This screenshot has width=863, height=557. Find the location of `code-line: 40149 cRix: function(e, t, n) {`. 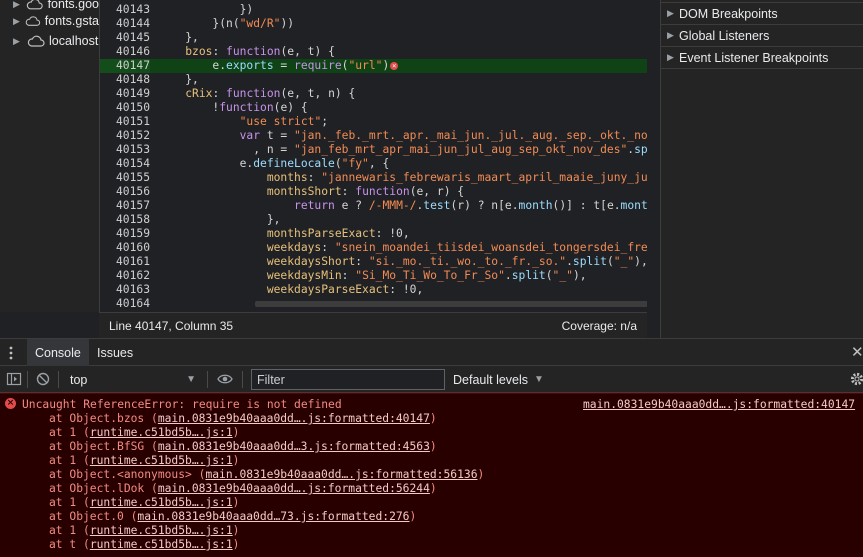

code-line: 40149 cRix: function(e, t, n) { is located at coordinates (373, 94).